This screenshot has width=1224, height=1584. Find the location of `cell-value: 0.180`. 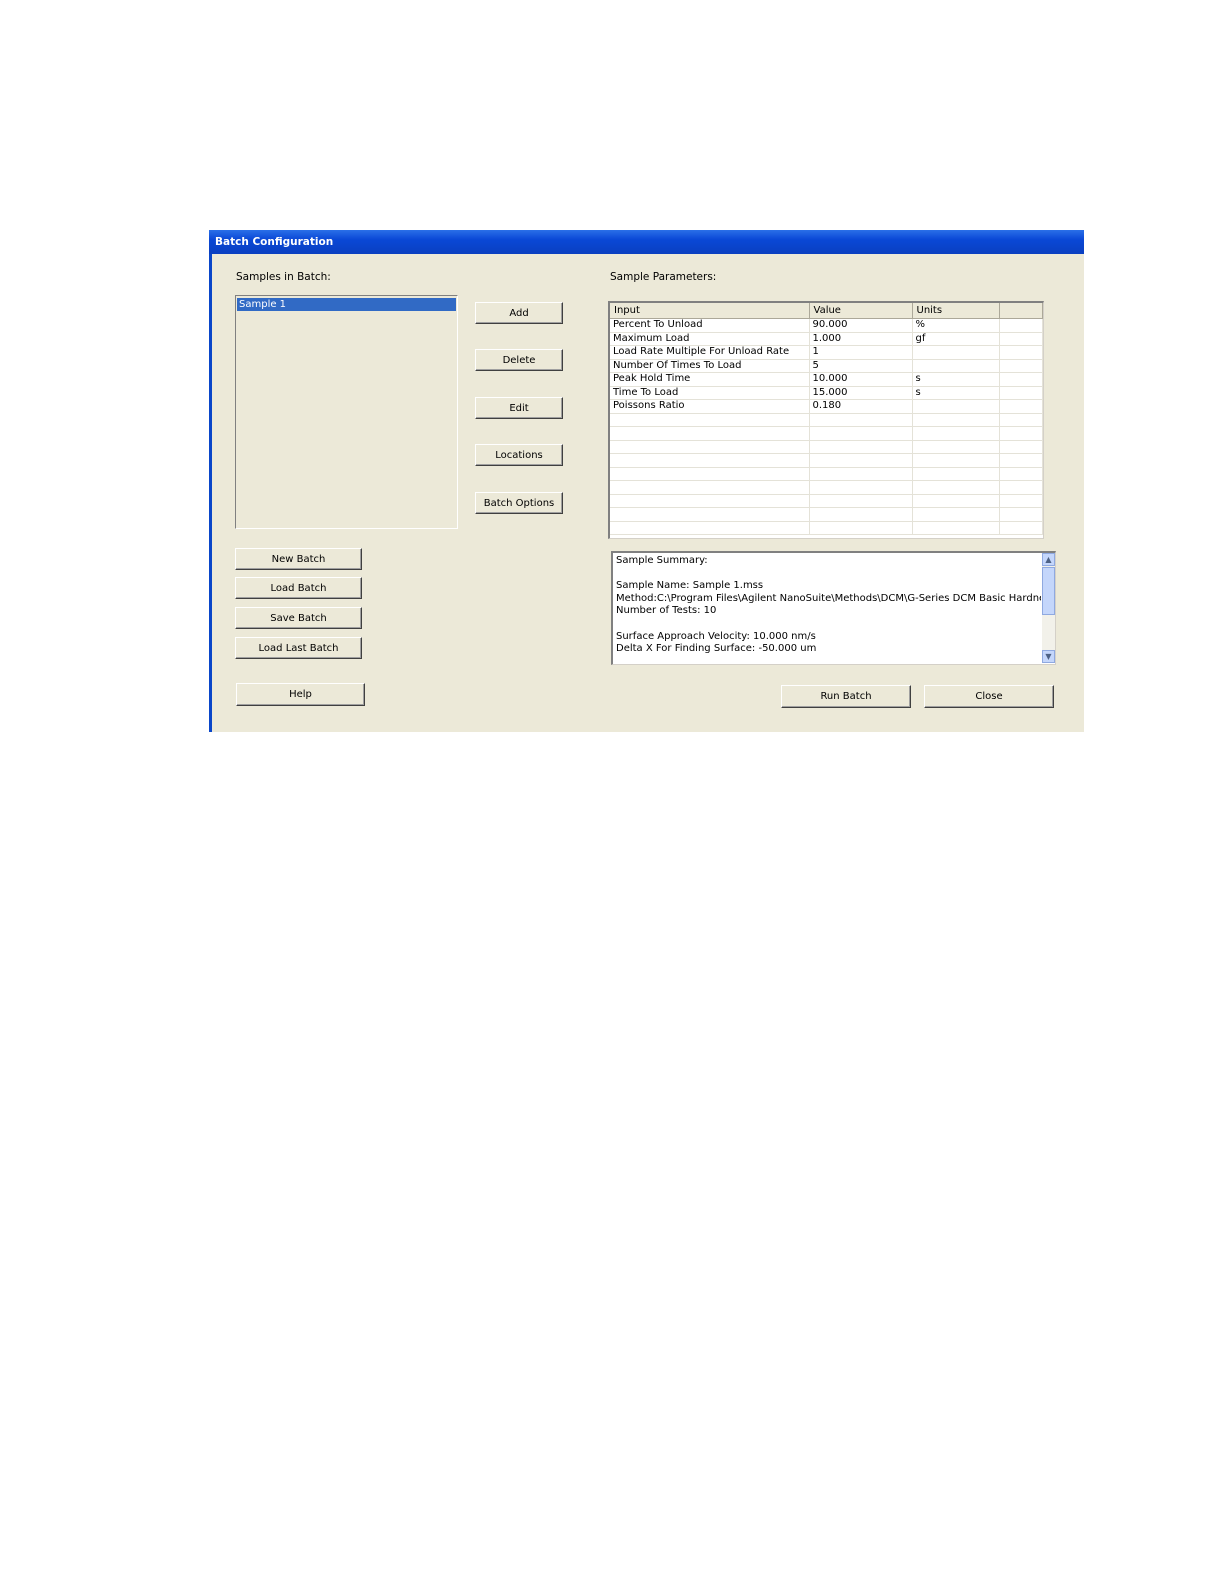

cell-value: 0.180 is located at coordinates (861, 406).